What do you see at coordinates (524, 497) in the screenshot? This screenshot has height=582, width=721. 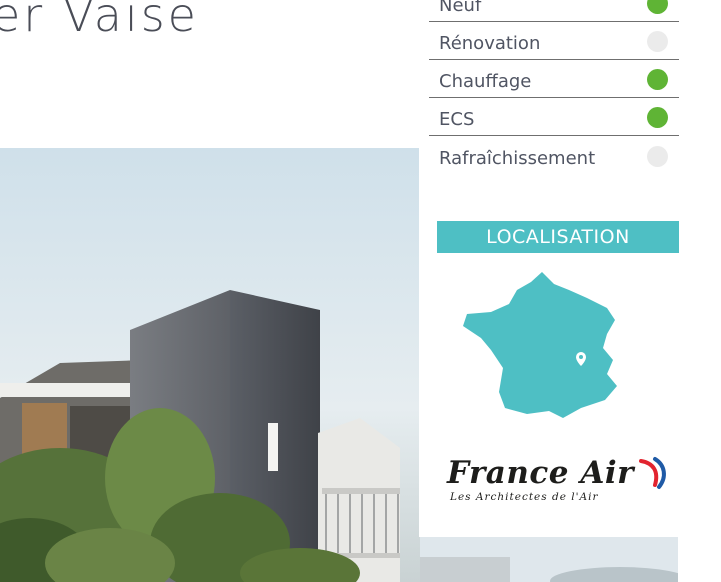 I see `logo-tagline: Les Architectes de l'Air` at bounding box center [524, 497].